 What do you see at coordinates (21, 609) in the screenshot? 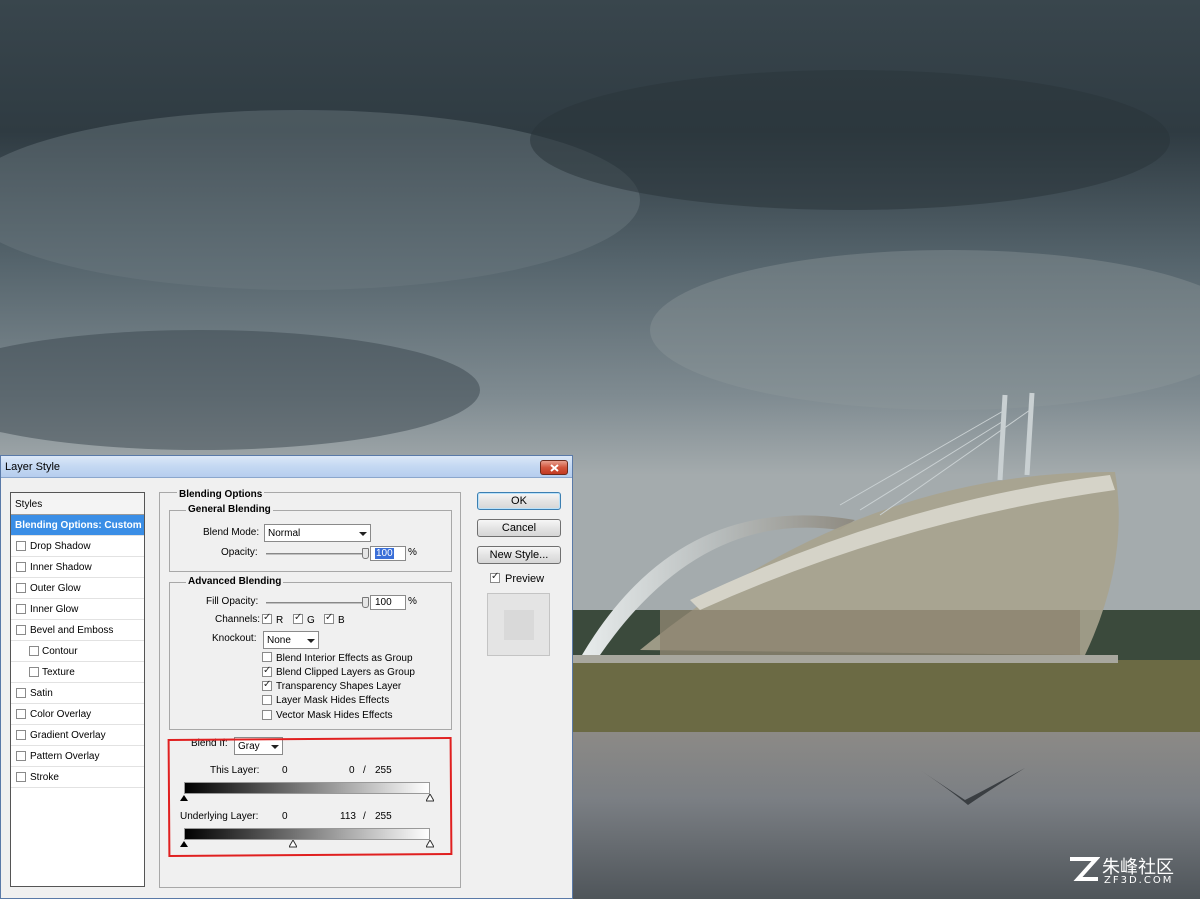
I see `inner-glow-checkbox` at bounding box center [21, 609].